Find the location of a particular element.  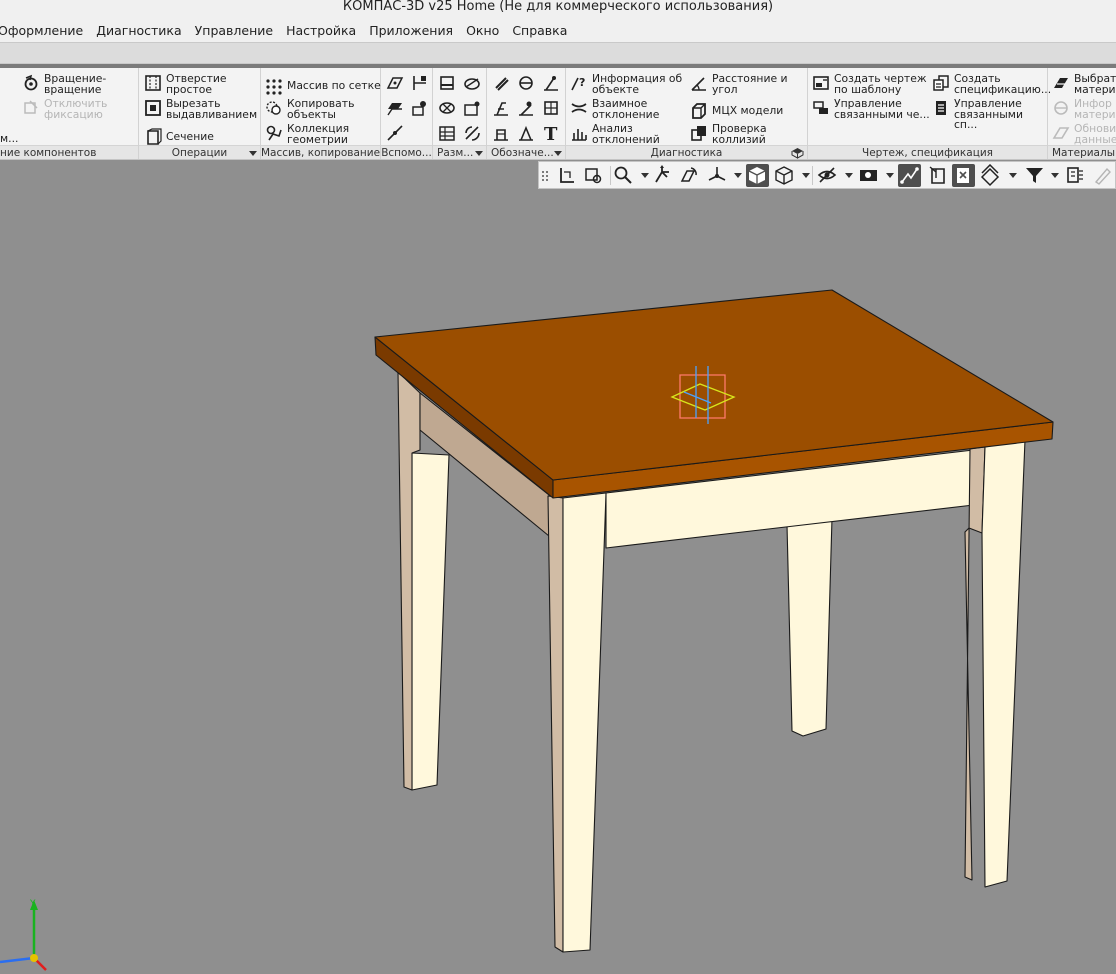

section-button: Сечение is located at coordinates (179, 137).